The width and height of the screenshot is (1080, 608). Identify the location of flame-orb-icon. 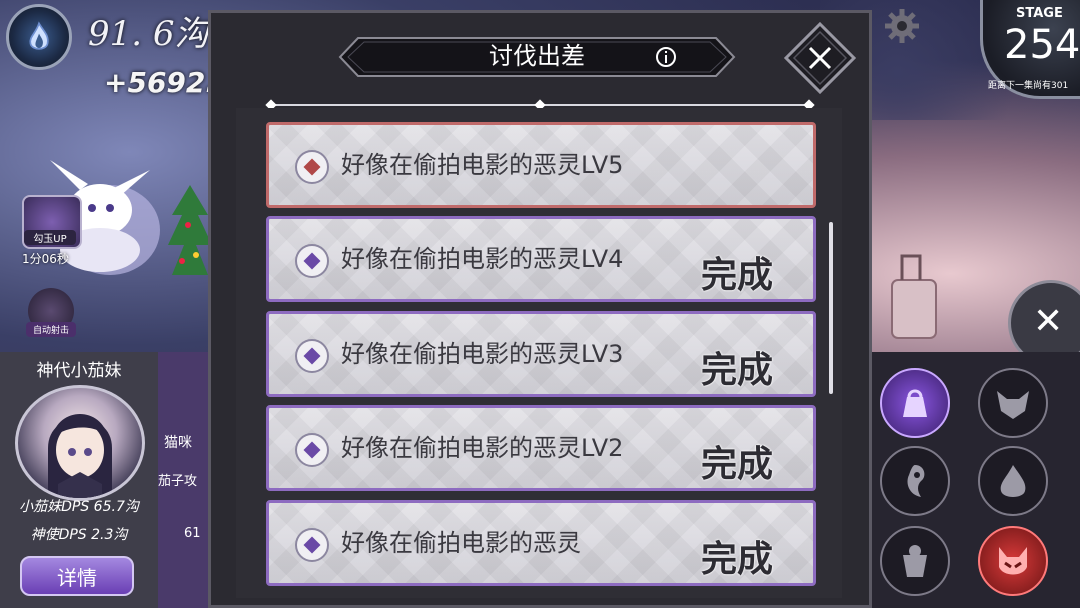
(39, 37).